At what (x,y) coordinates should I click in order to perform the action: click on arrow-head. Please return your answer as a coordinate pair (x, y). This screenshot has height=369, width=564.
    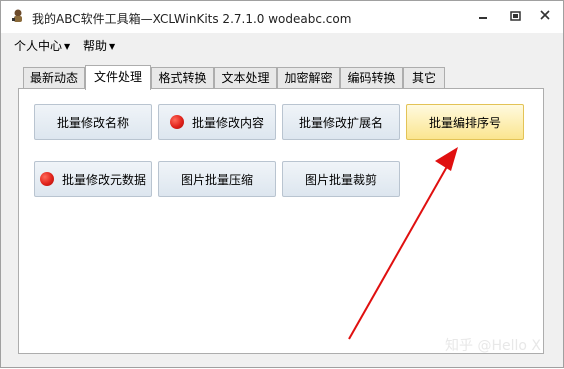
    Looking at the image, I should click on (446, 159).